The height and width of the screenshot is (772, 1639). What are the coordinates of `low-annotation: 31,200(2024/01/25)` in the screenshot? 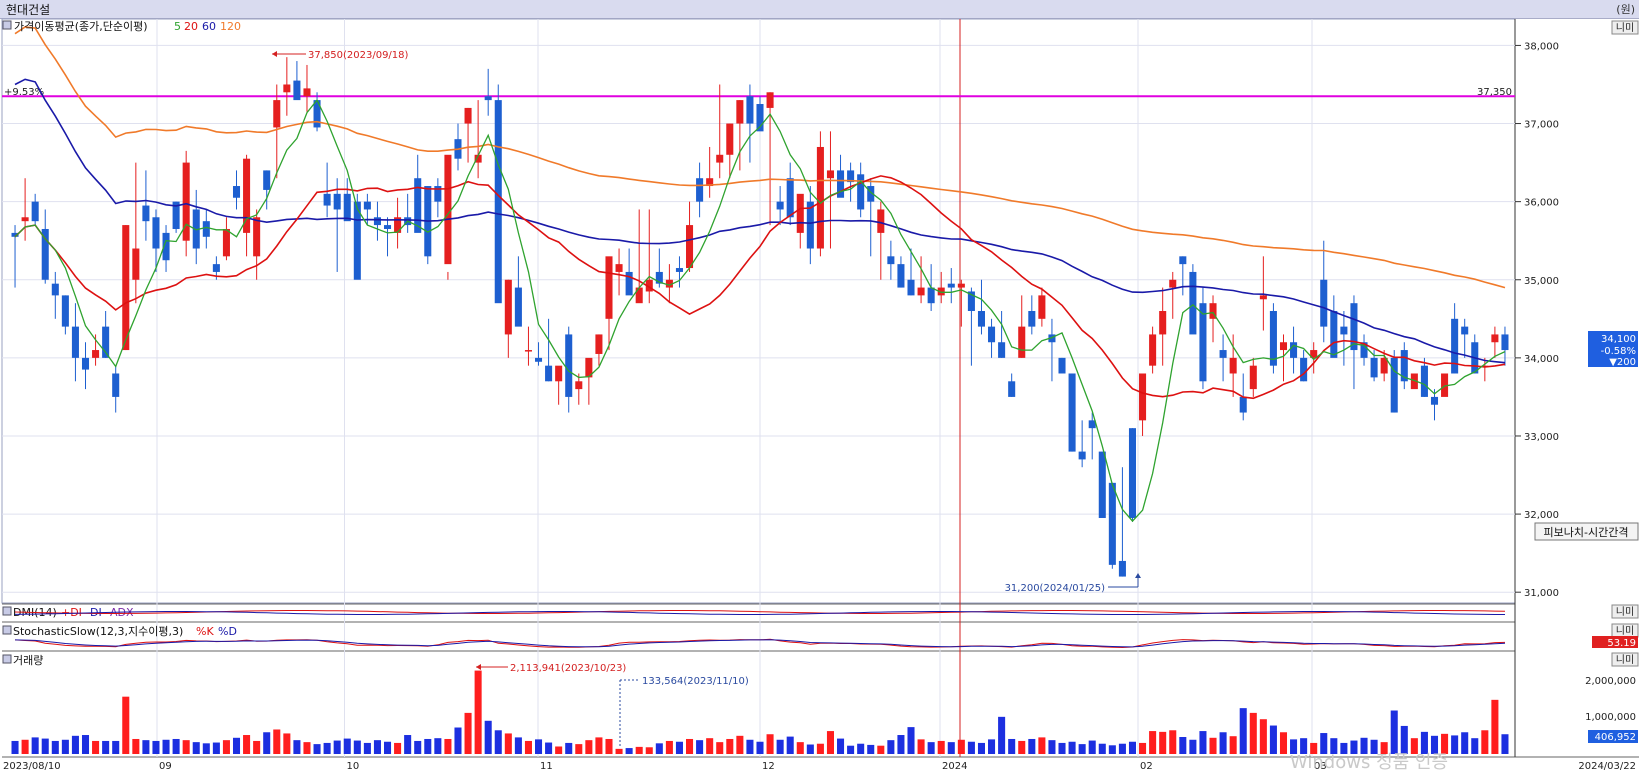 It's located at (1055, 588).